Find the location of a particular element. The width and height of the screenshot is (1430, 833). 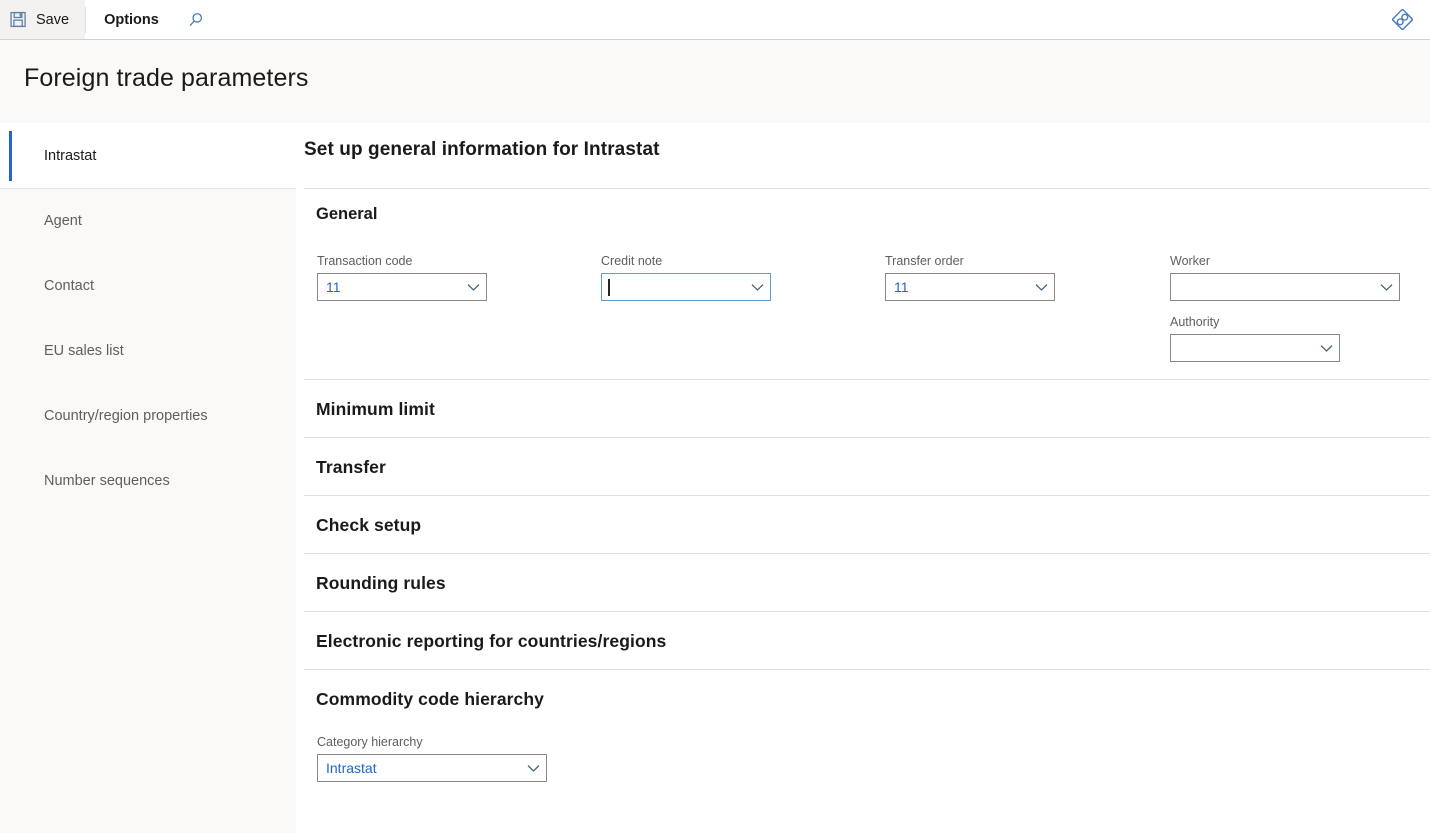

sidebar-item-intrastat: Intrastat is located at coordinates (148, 156).